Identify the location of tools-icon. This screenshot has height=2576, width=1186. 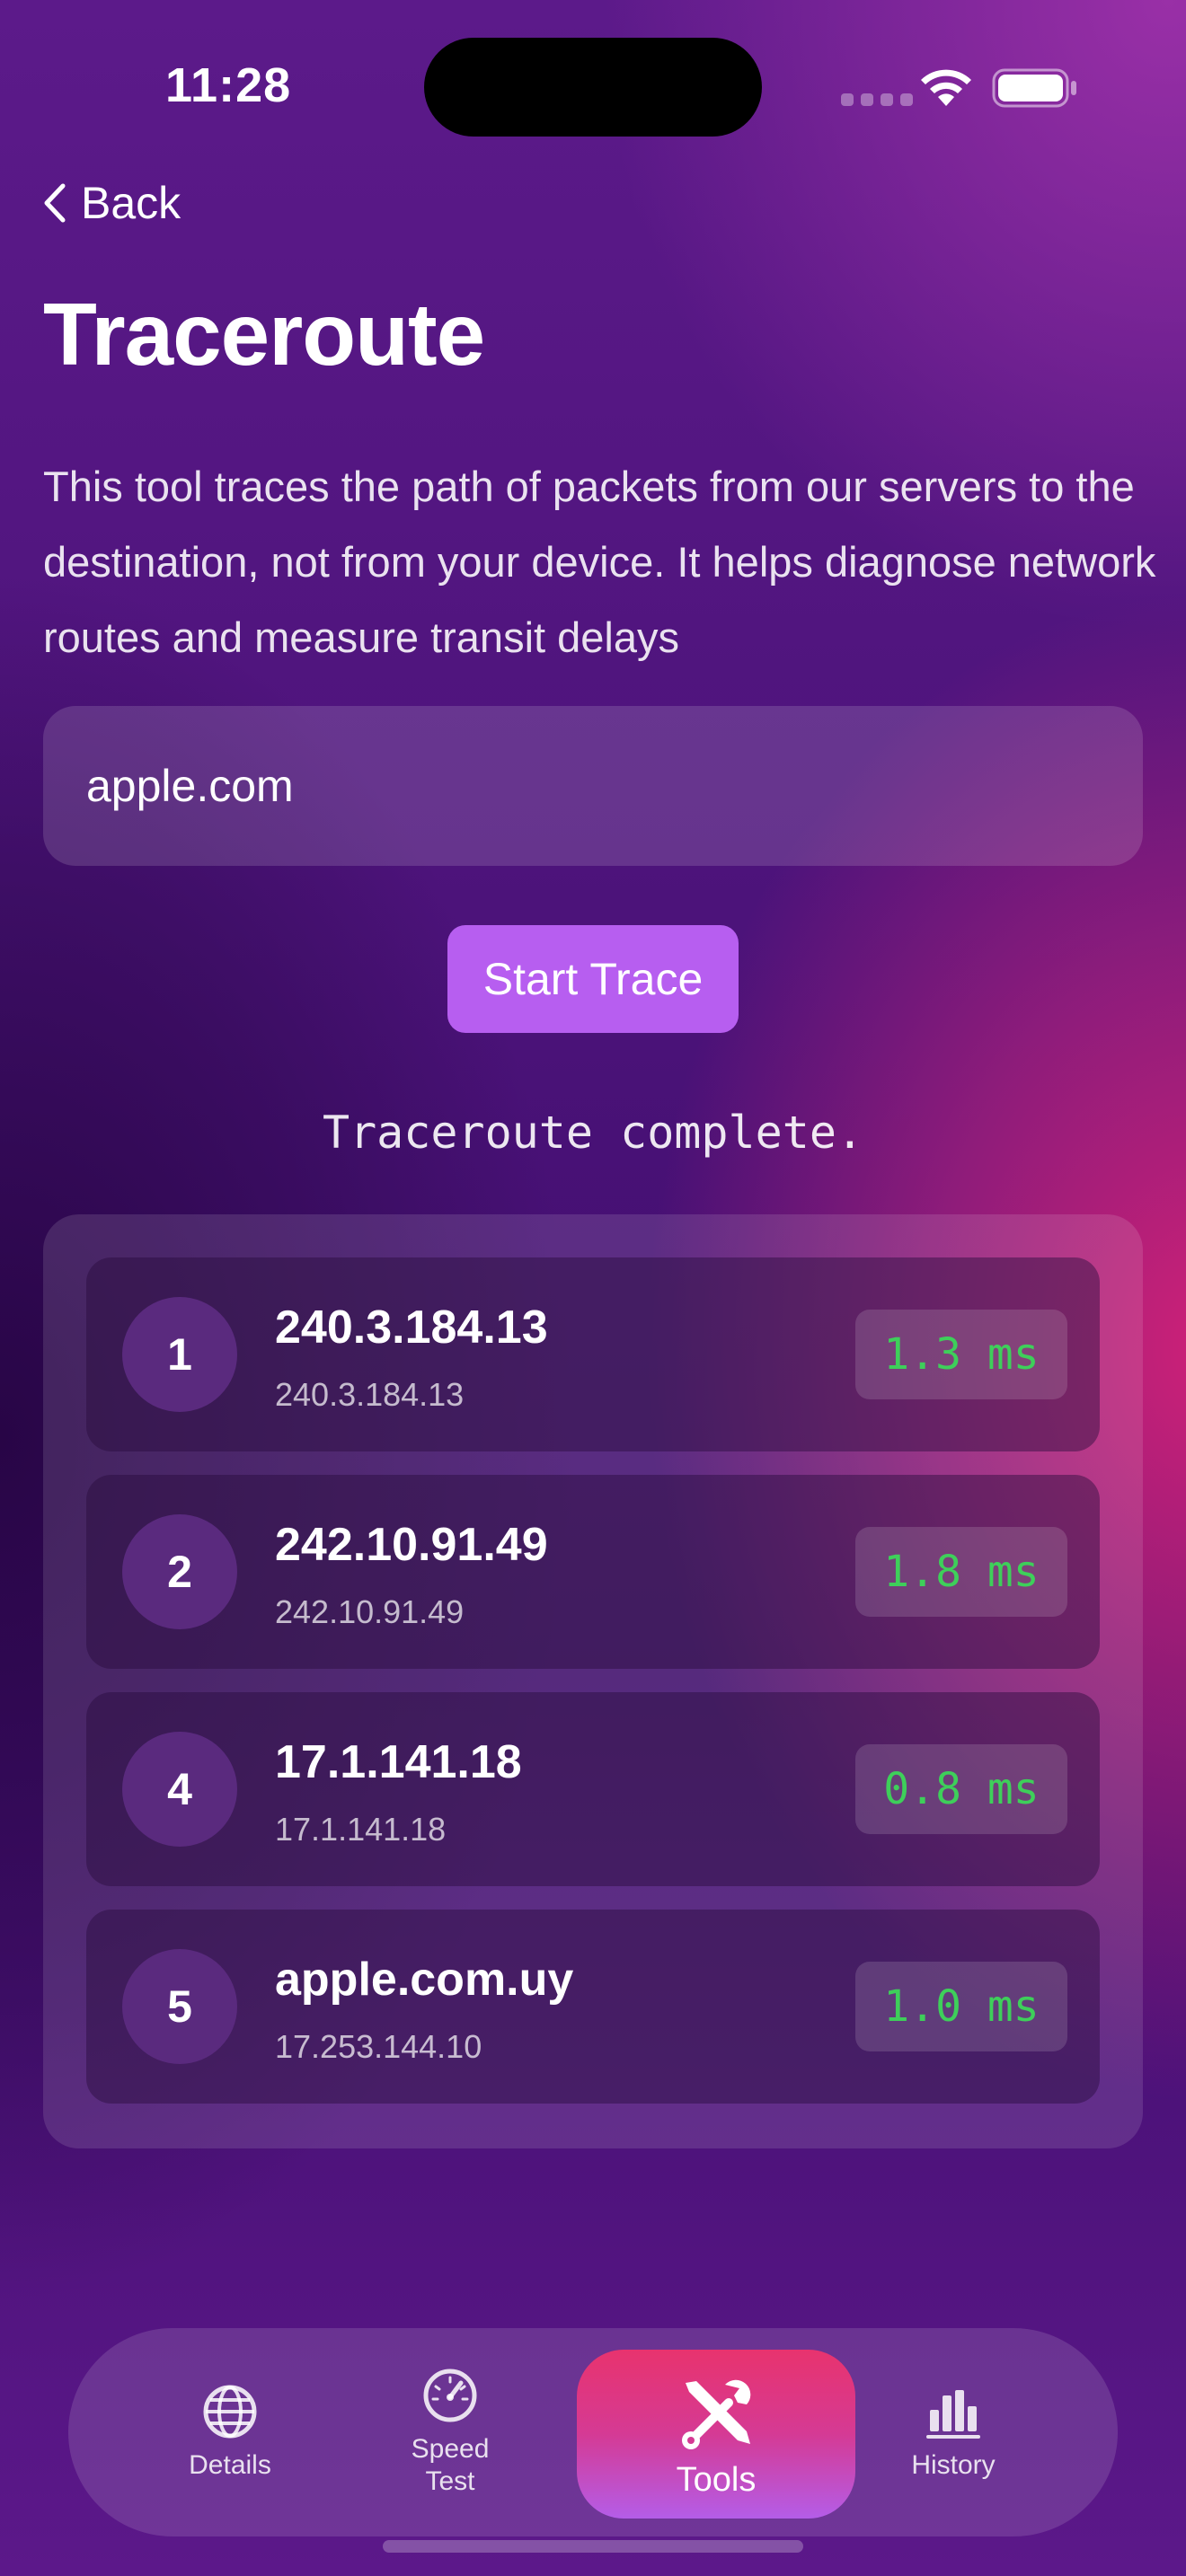
(716, 2414).